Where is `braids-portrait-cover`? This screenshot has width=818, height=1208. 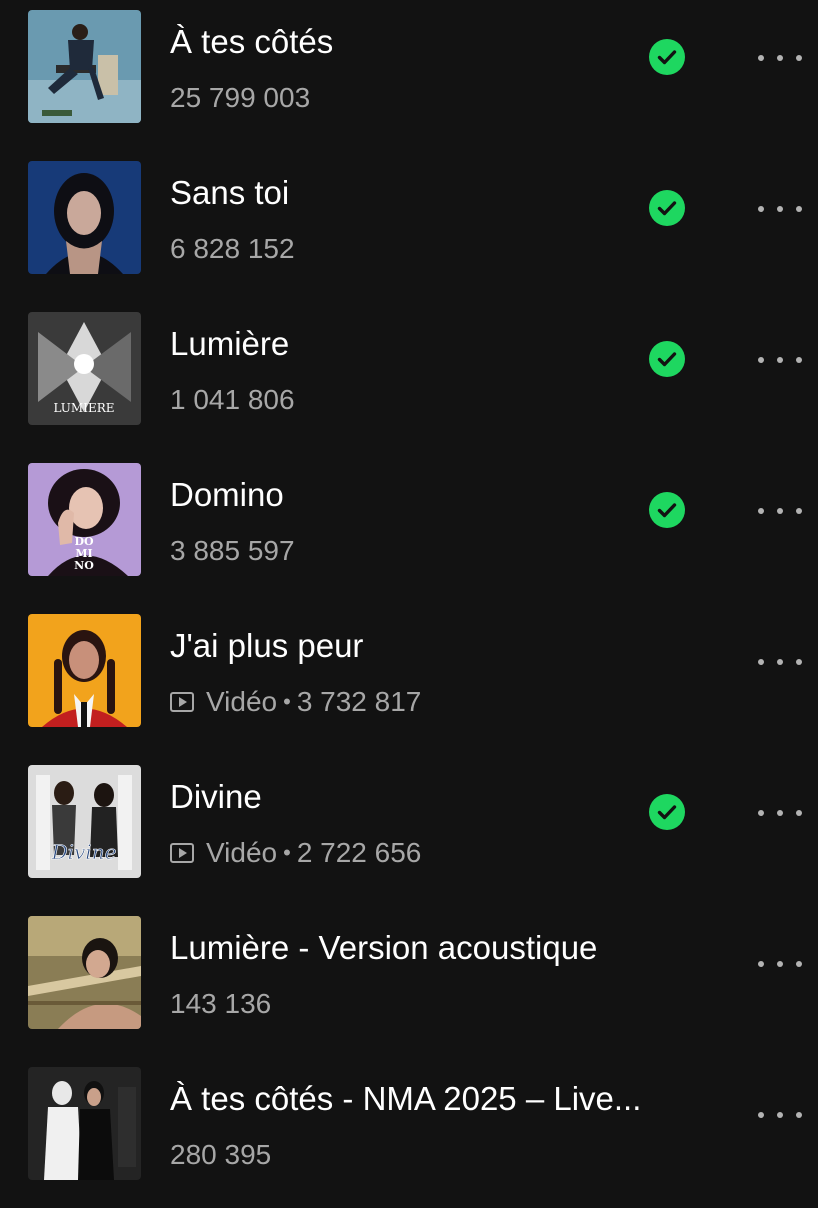 braids-portrait-cover is located at coordinates (84, 670).